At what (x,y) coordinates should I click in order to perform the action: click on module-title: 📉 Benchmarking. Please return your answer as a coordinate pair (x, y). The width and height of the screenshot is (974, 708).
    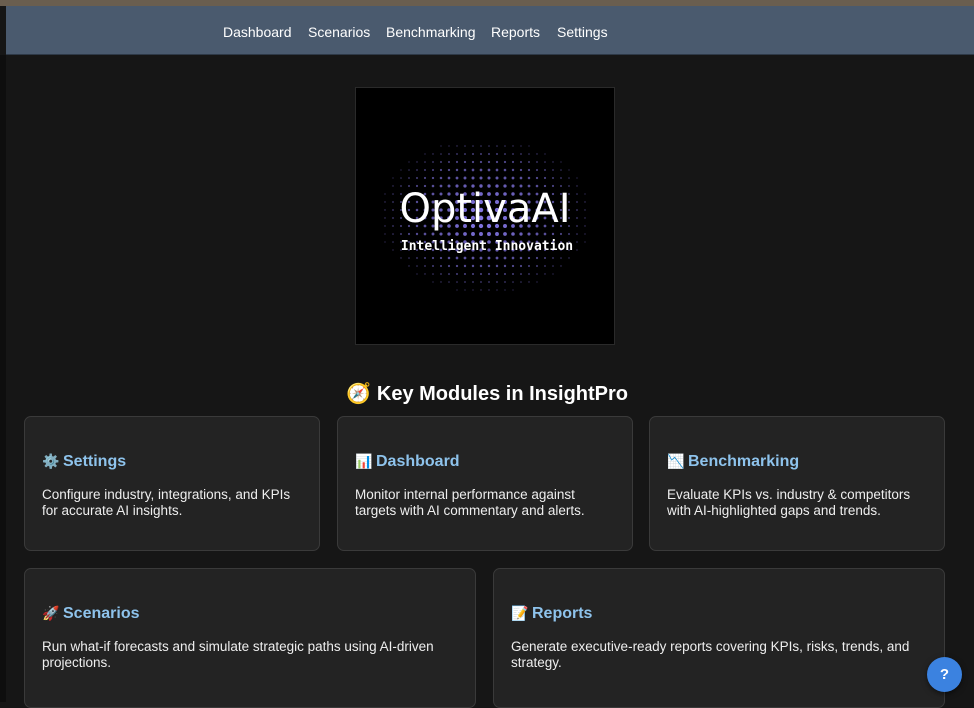
    Looking at the image, I should click on (733, 461).